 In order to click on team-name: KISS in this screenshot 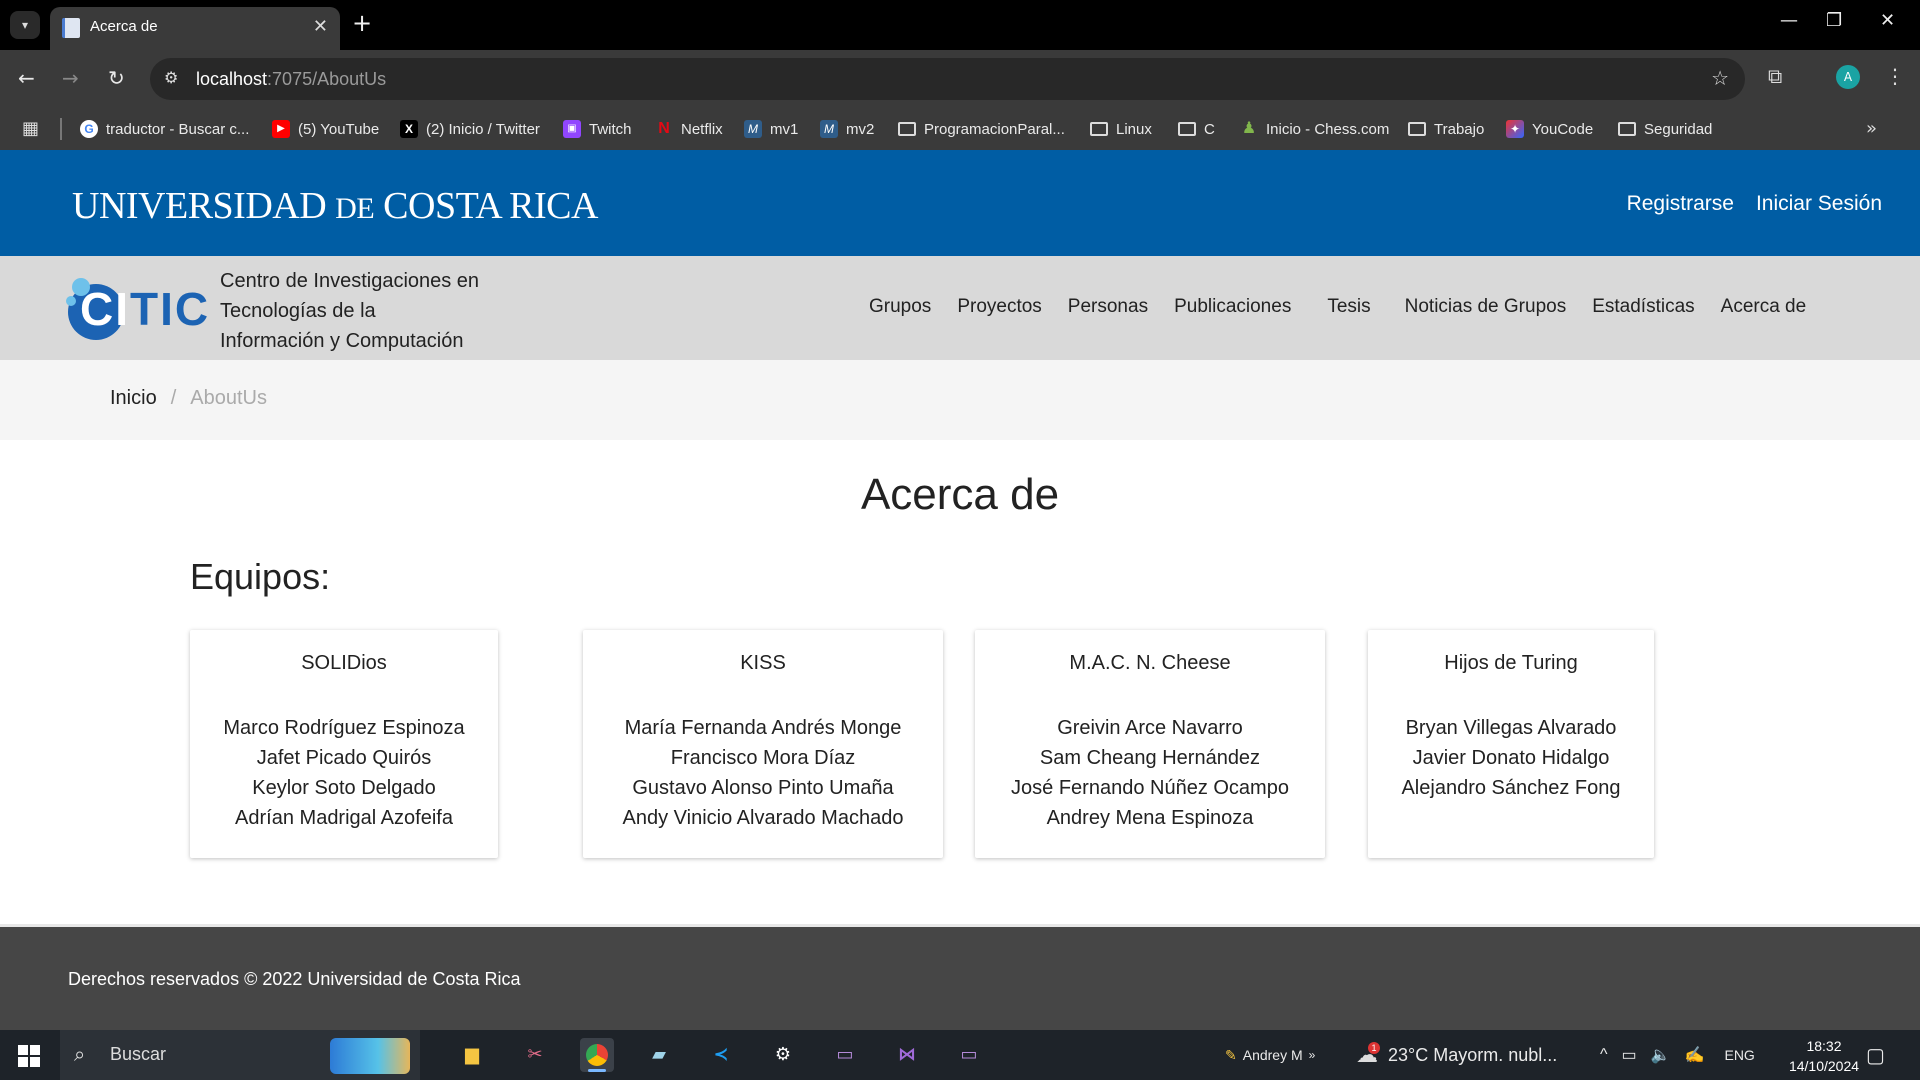, I will do `click(763, 663)`.